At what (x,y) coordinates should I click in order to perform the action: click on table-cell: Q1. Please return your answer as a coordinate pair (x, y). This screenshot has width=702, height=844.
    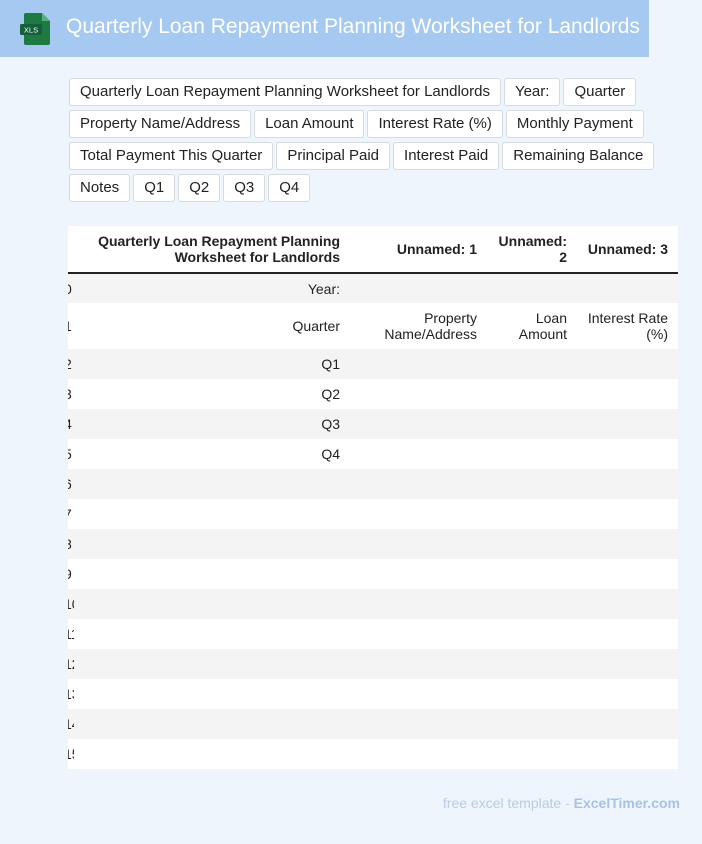
    Looking at the image, I should click on (330, 364).